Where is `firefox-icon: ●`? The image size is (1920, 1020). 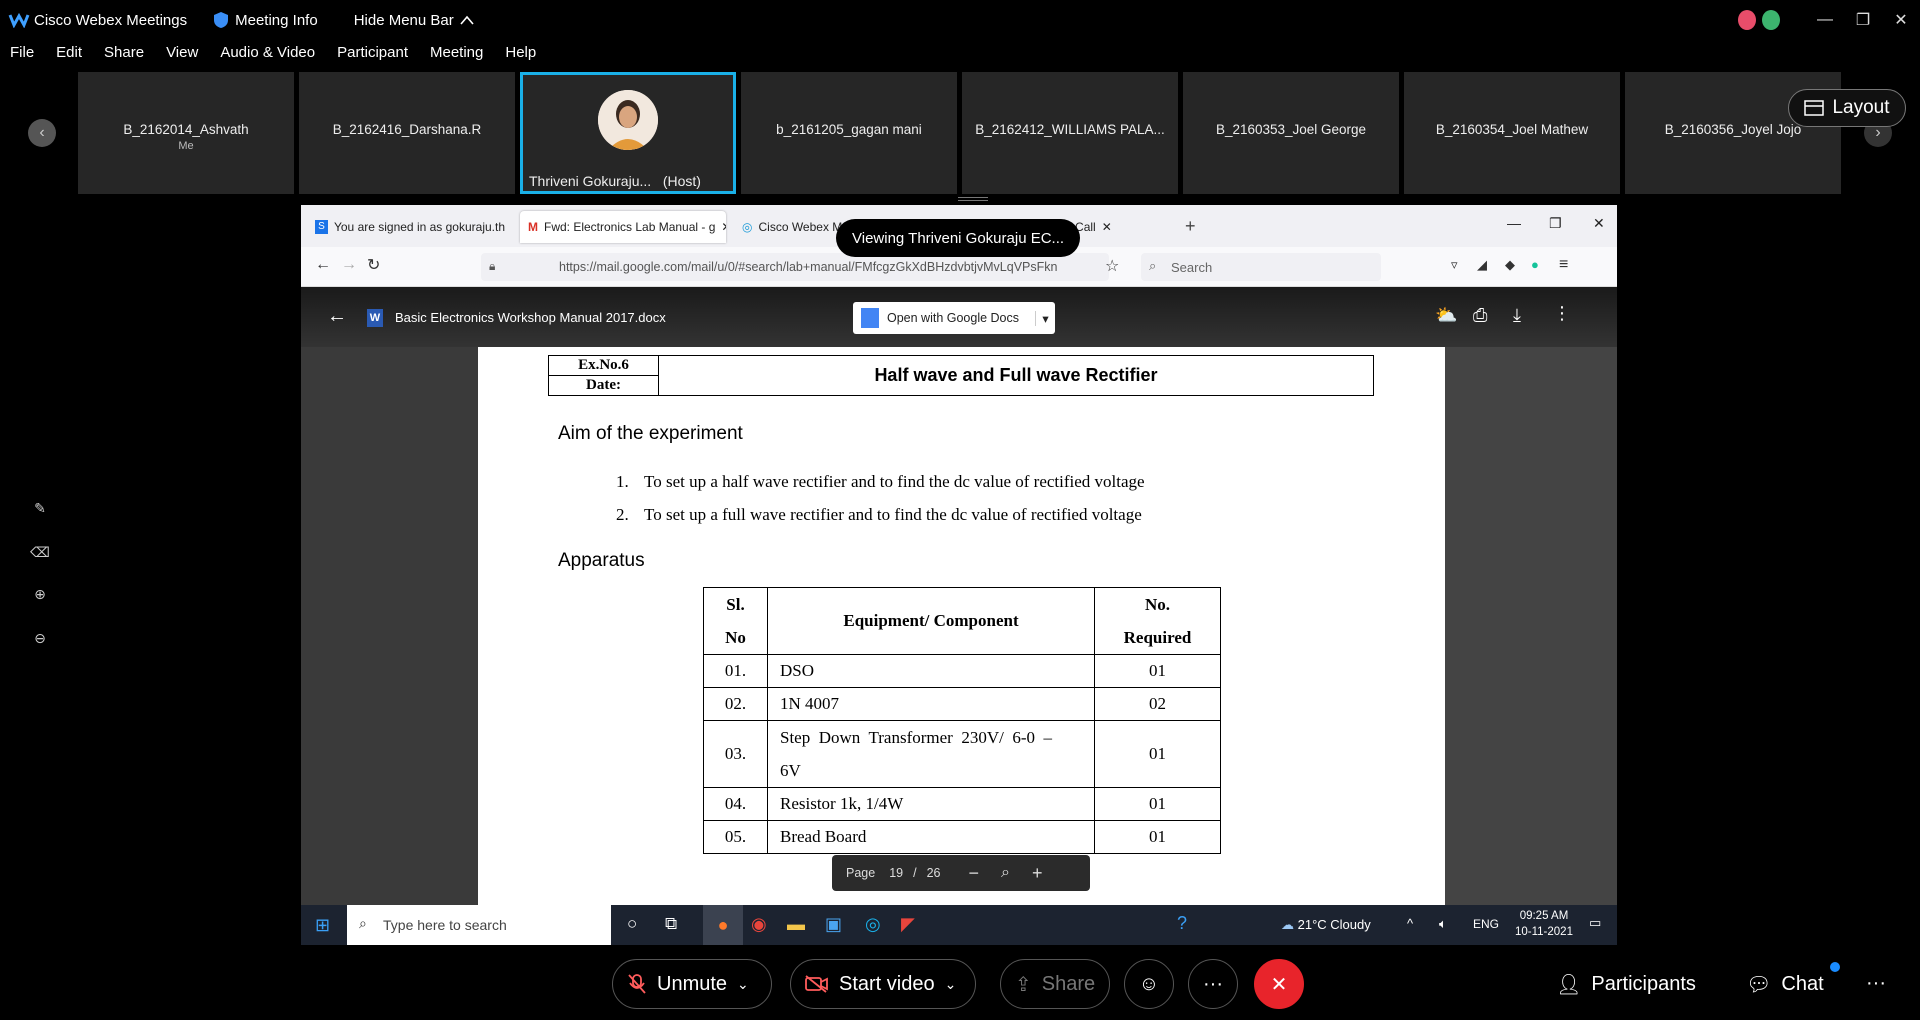 firefox-icon: ● is located at coordinates (723, 925).